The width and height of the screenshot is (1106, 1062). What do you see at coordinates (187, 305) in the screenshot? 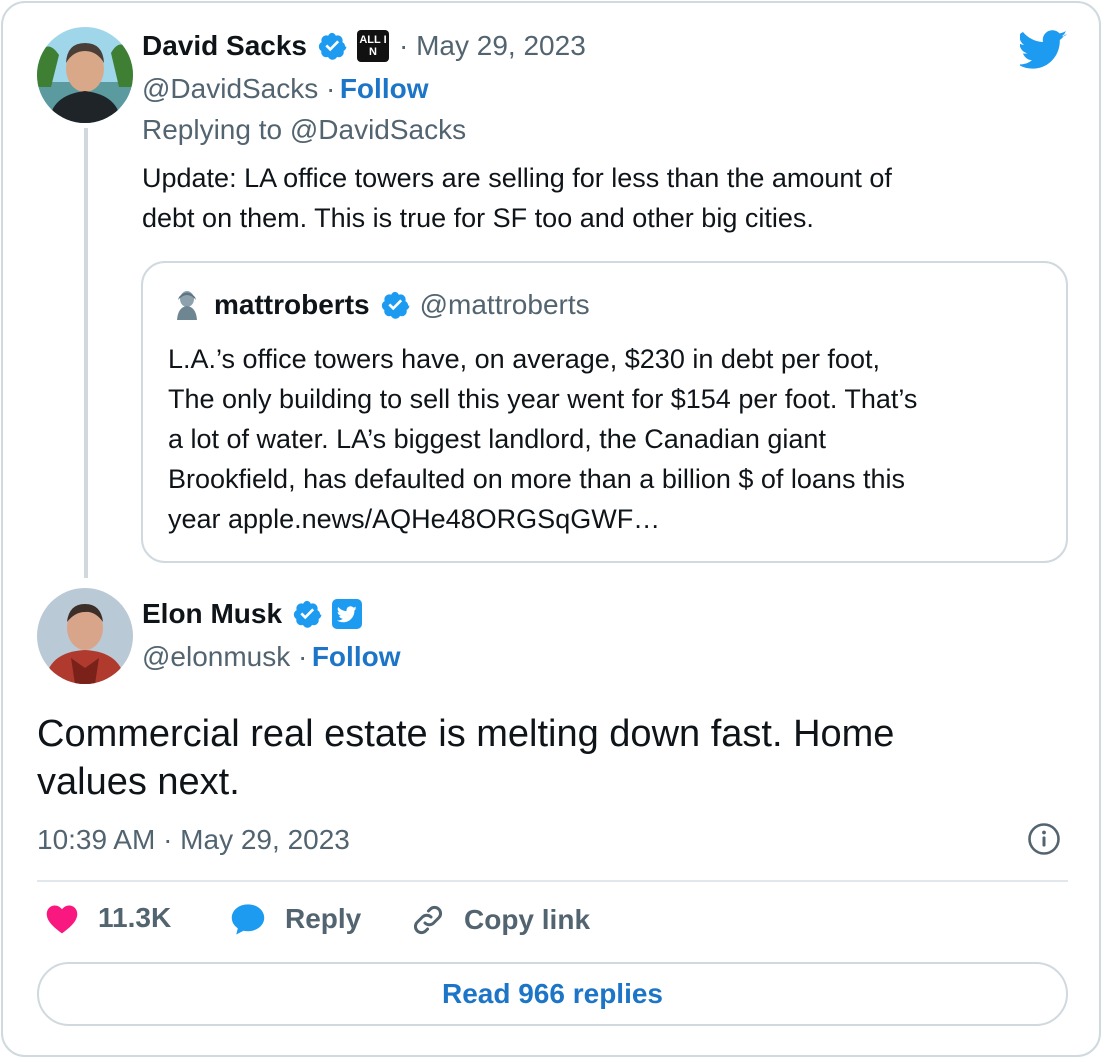
I see `quoted-author-avatar` at bounding box center [187, 305].